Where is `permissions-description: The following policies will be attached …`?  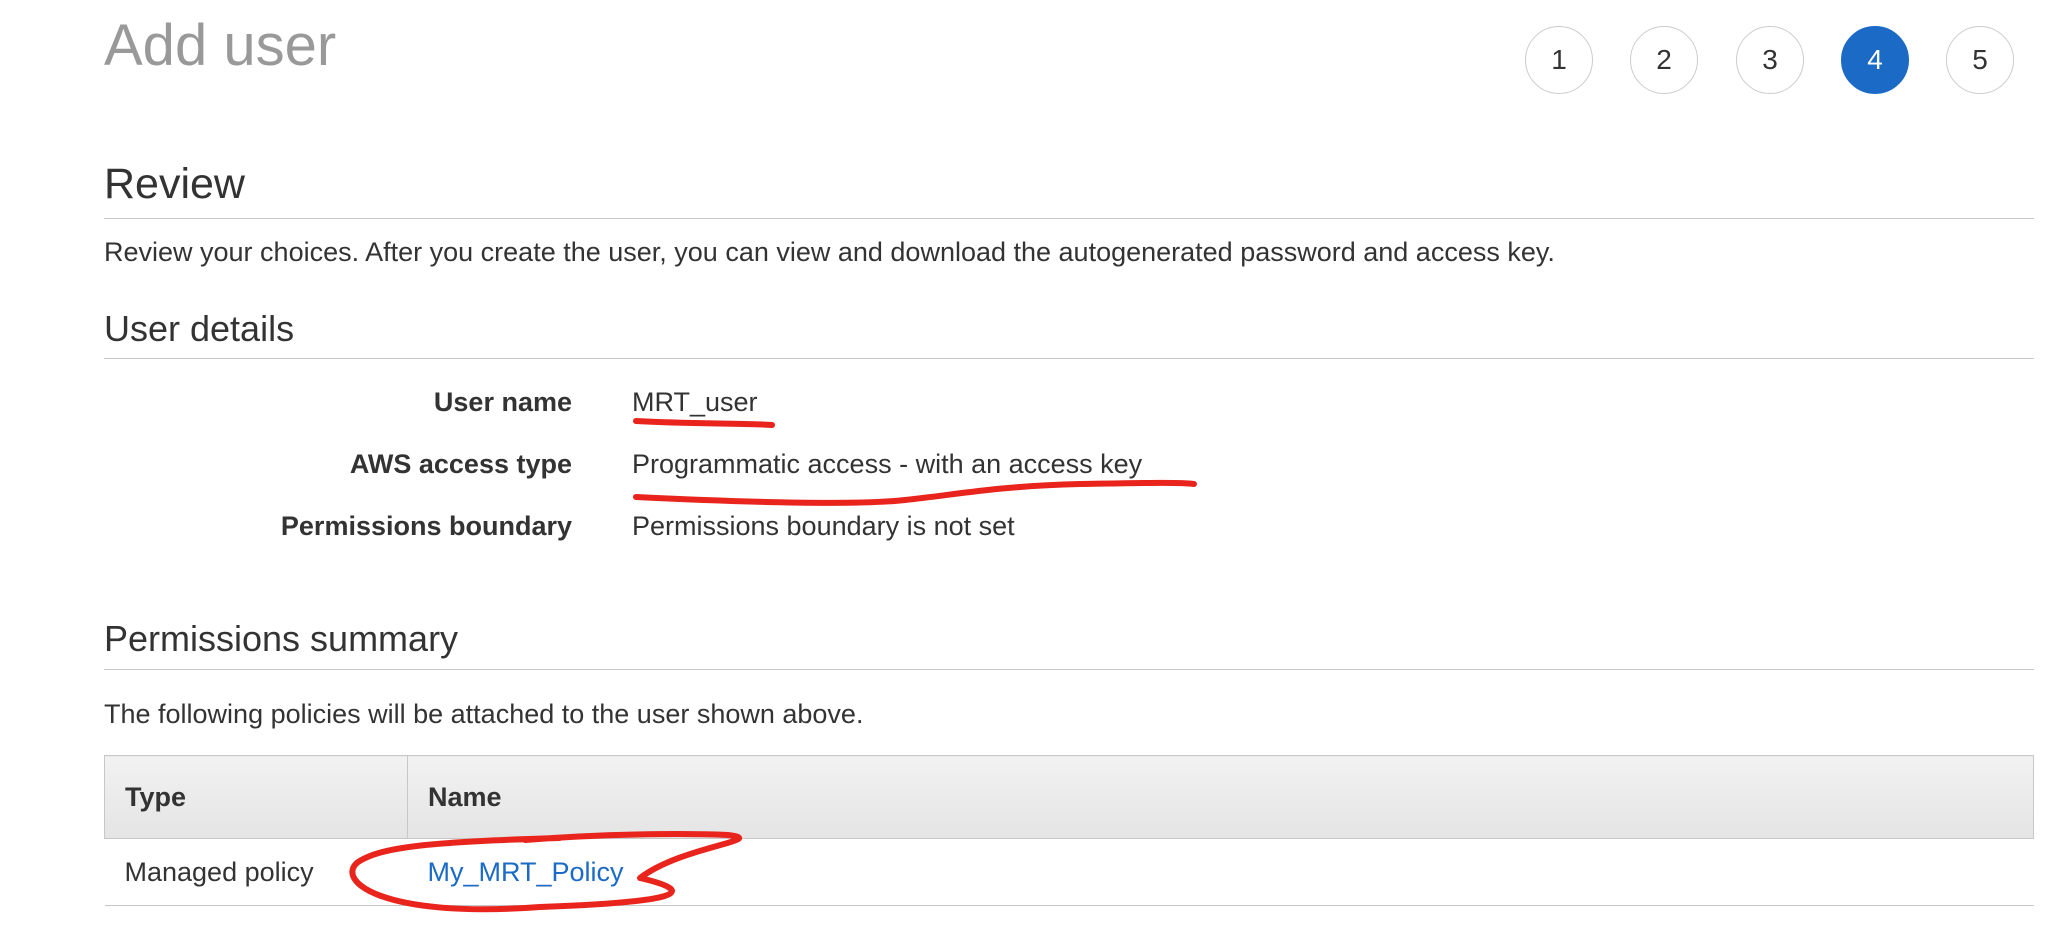 permissions-description: The following policies will be attached … is located at coordinates (484, 714).